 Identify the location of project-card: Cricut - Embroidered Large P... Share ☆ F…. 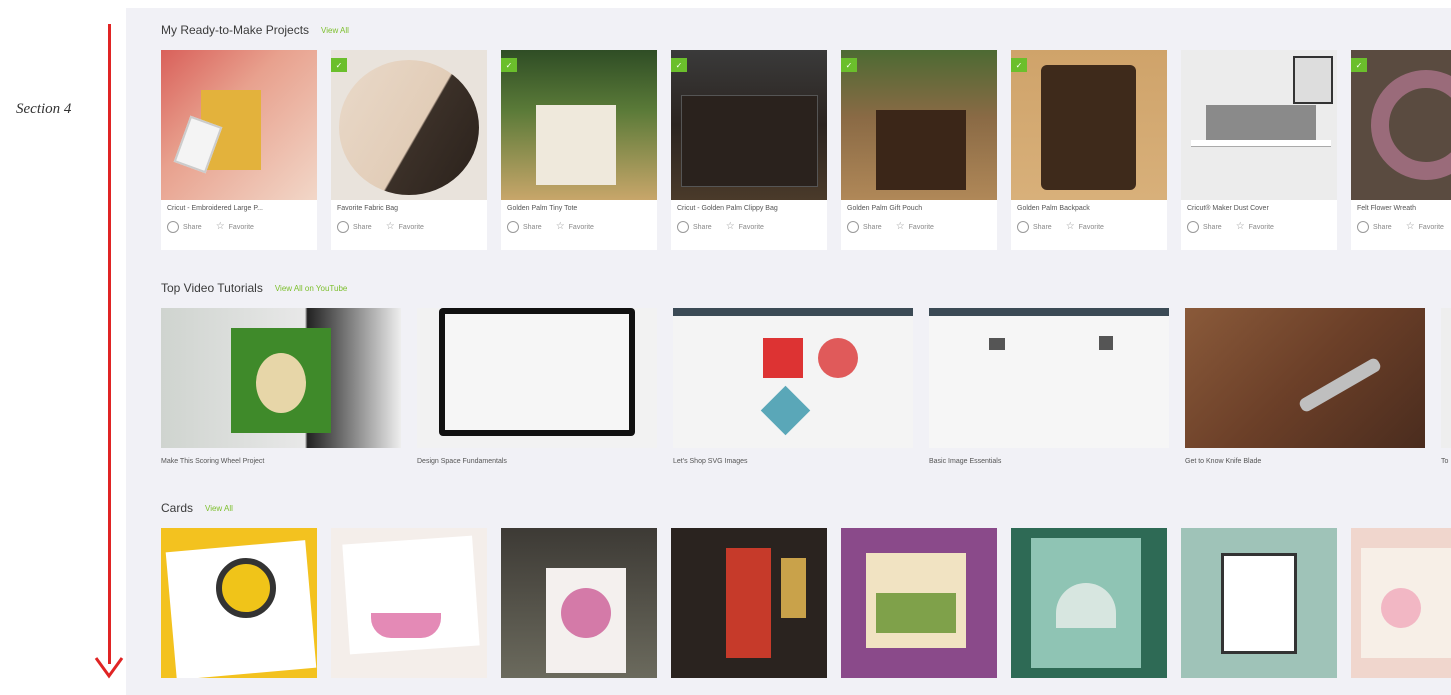
(239, 150).